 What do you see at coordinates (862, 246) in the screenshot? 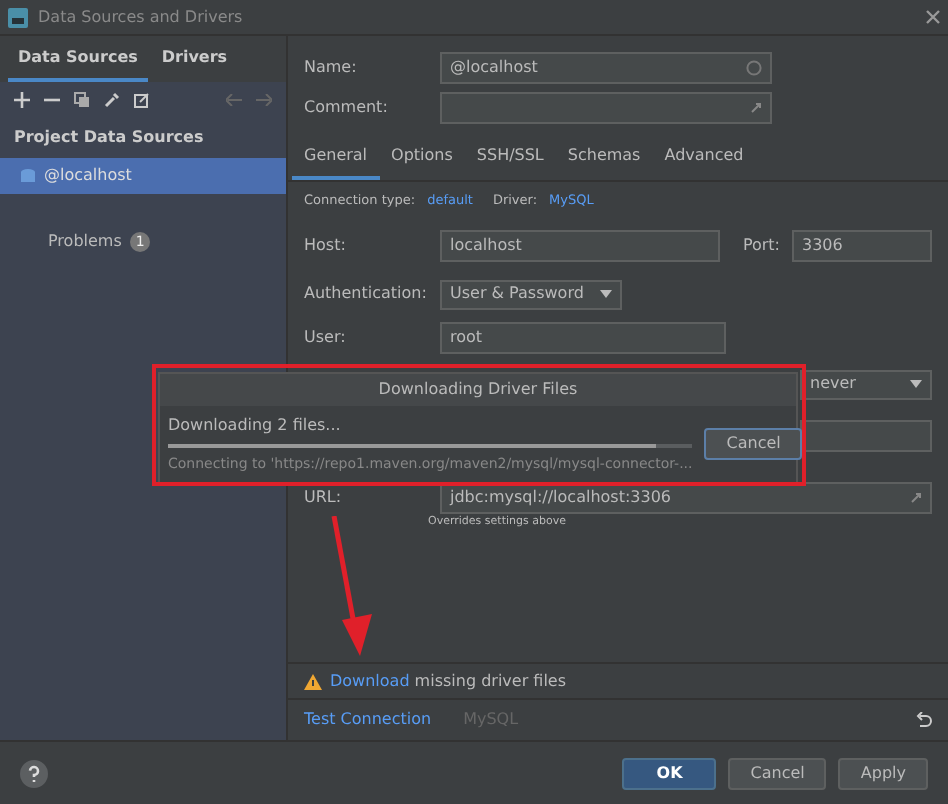
I see `port-field: 3306` at bounding box center [862, 246].